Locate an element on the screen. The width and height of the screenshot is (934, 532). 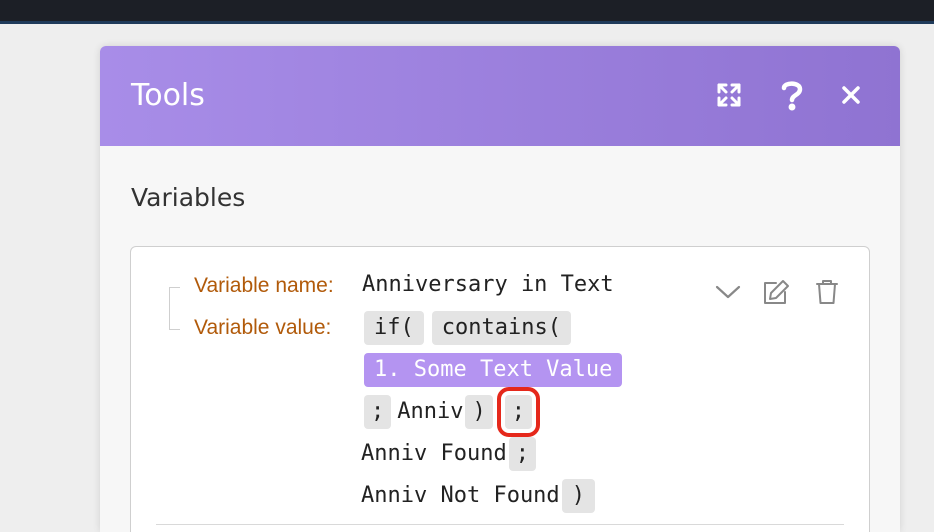
value-line-4: Anniv Found ; is located at coordinates (452, 454).